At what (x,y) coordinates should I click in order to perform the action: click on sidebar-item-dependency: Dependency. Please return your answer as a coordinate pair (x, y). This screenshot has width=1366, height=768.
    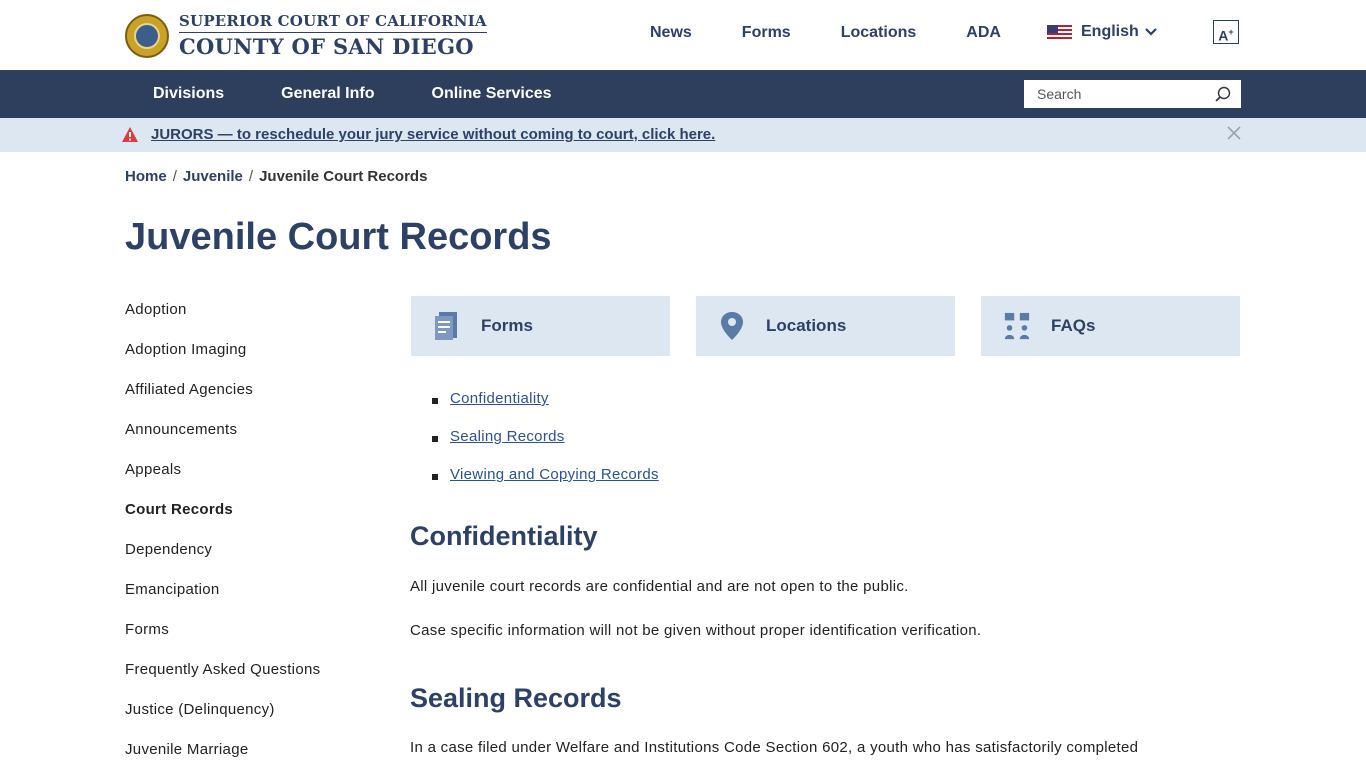
    Looking at the image, I should click on (222, 560).